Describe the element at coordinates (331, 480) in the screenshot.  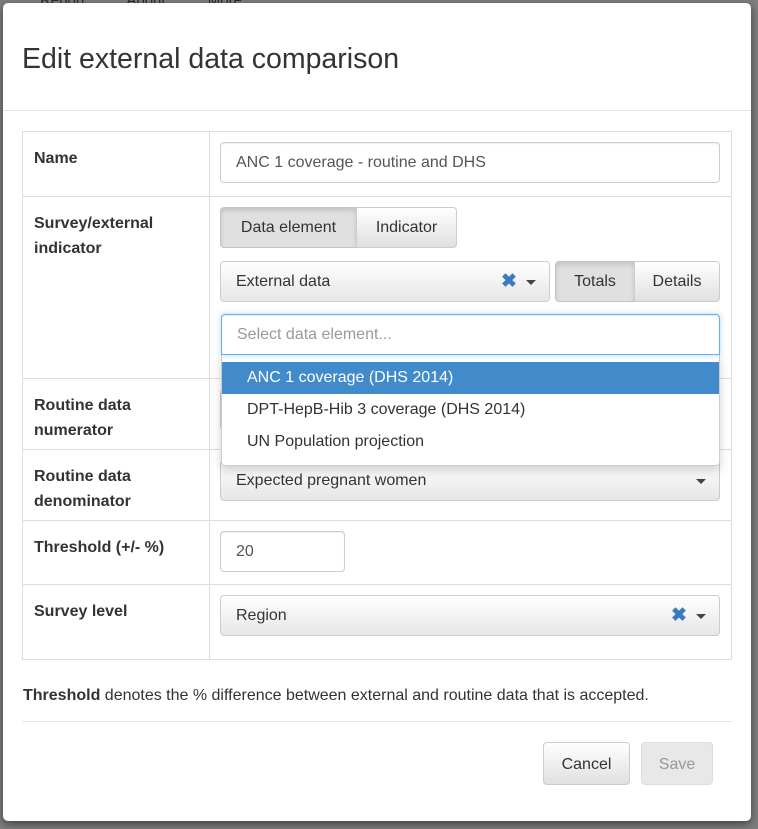
I see `denominator-value: Expected pregnant women` at that location.